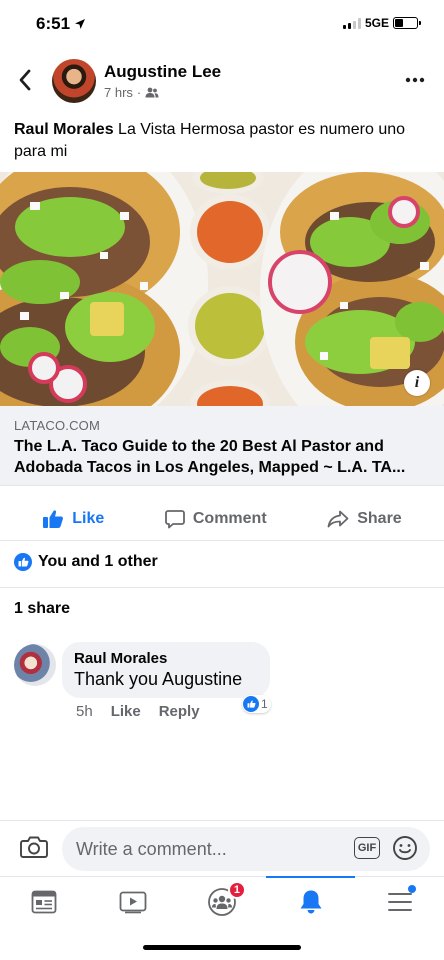 The width and height of the screenshot is (444, 960). Describe the element at coordinates (34, 847) in the screenshot. I see `camera-icon` at that location.